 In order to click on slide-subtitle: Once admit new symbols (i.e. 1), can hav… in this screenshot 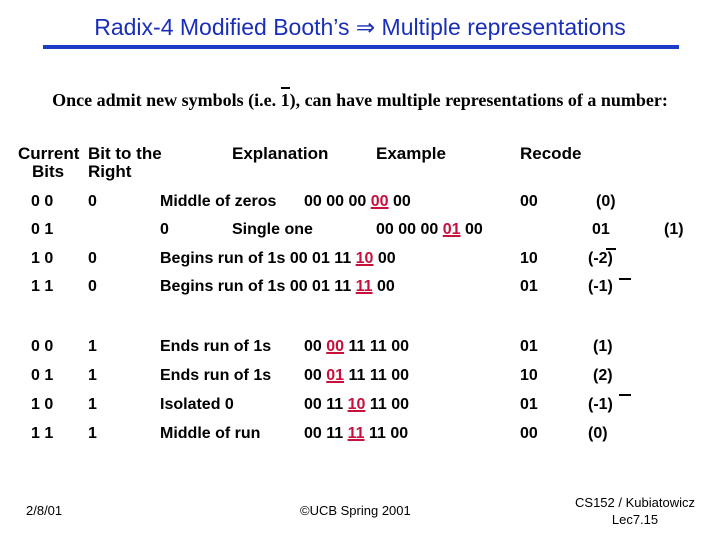, I will do `click(360, 99)`.